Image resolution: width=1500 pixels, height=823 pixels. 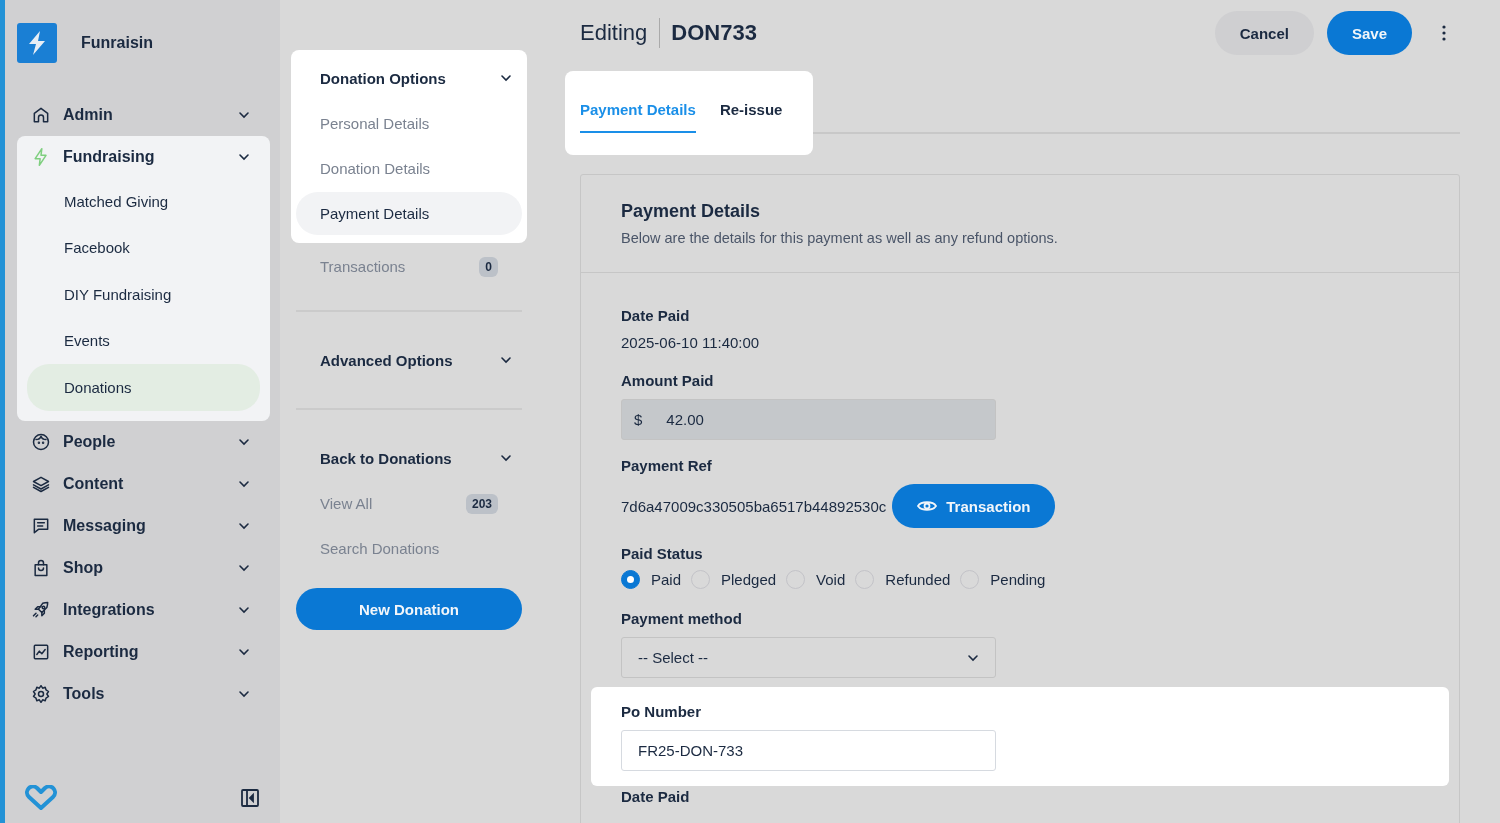 What do you see at coordinates (143, 483) in the screenshot?
I see `sidebar-item: Content` at bounding box center [143, 483].